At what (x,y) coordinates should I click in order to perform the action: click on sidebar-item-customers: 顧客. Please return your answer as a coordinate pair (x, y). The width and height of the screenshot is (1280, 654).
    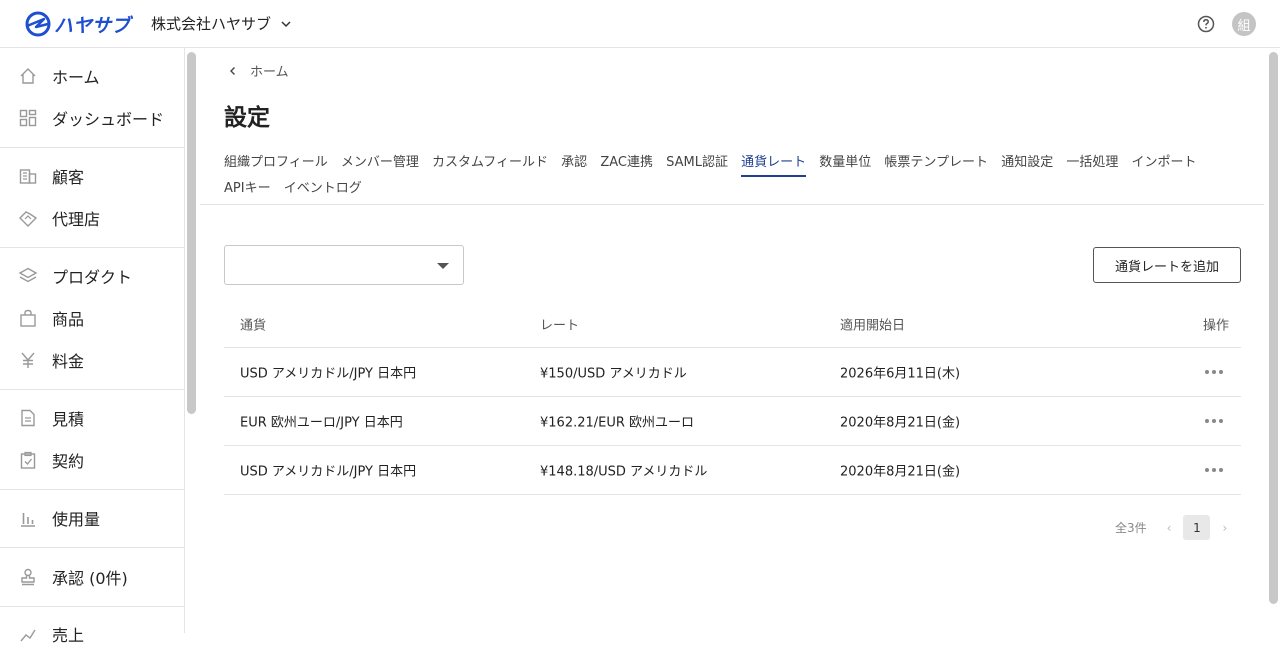
    Looking at the image, I should click on (92, 176).